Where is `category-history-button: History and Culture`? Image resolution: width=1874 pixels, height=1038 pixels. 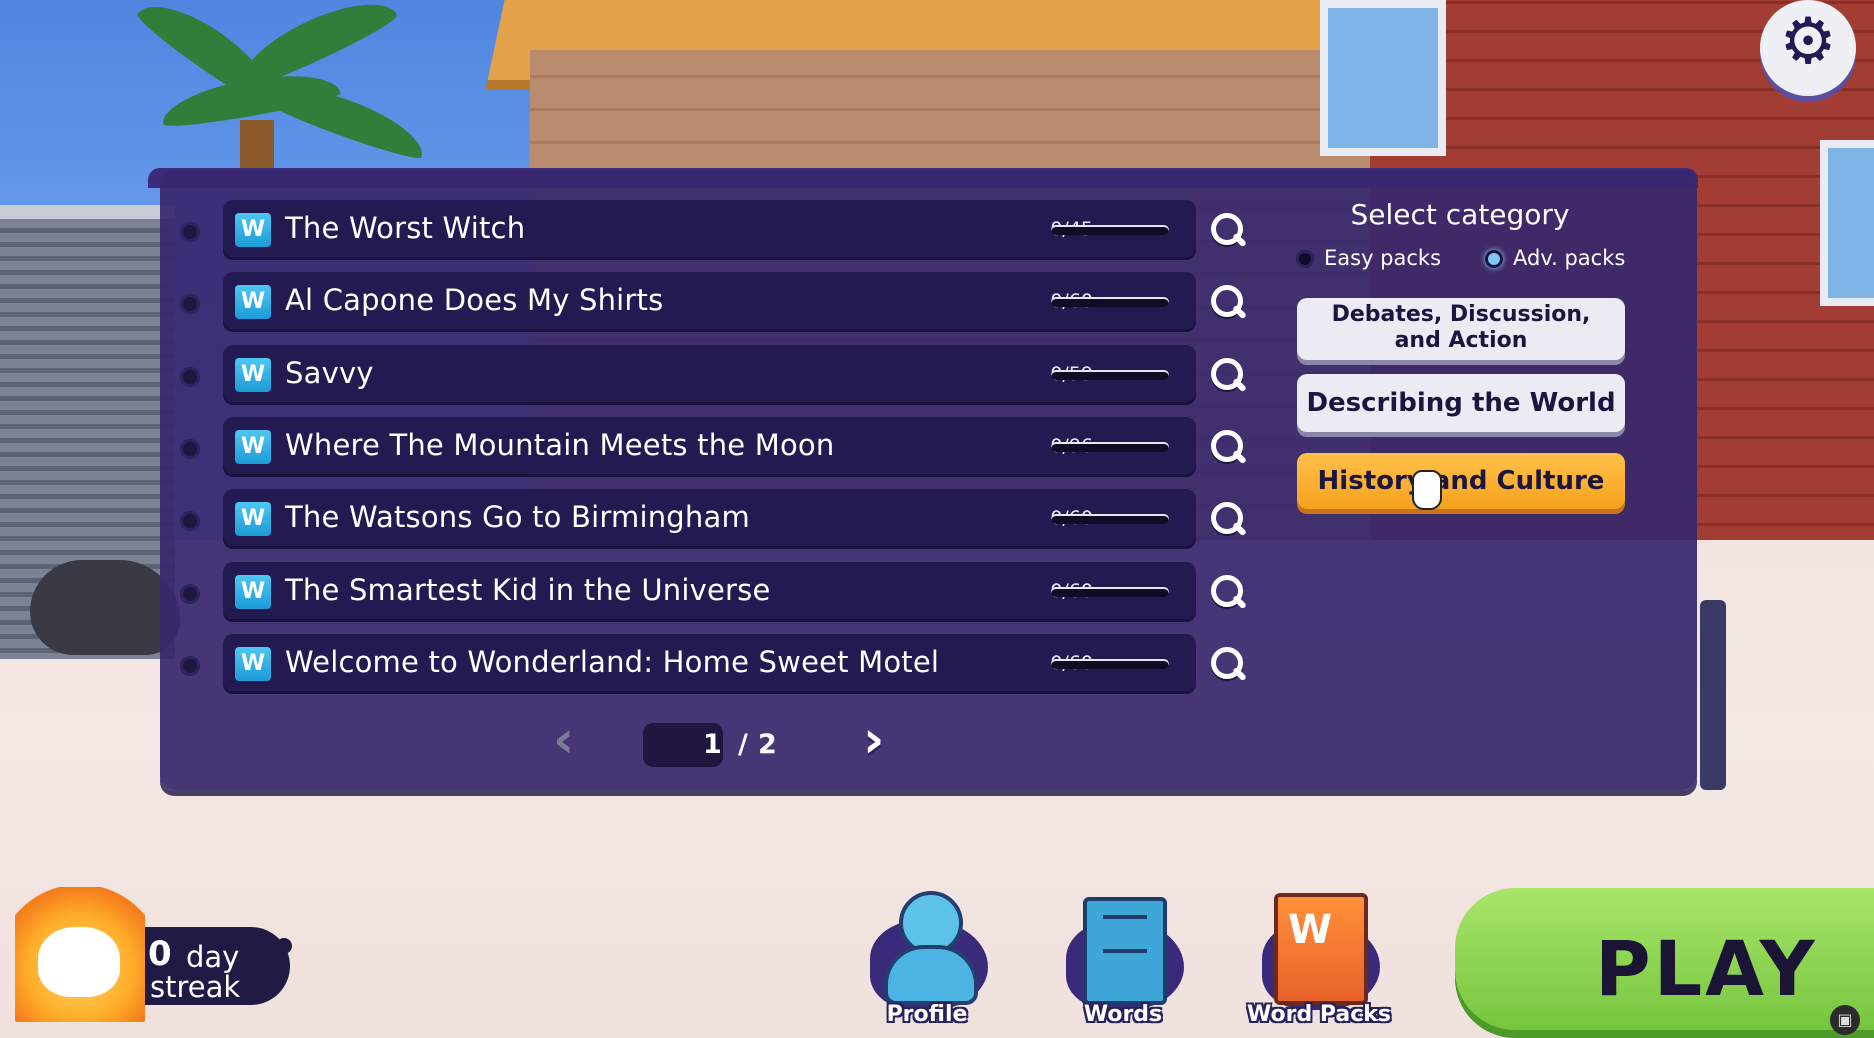 category-history-button: History and Culture is located at coordinates (1461, 481).